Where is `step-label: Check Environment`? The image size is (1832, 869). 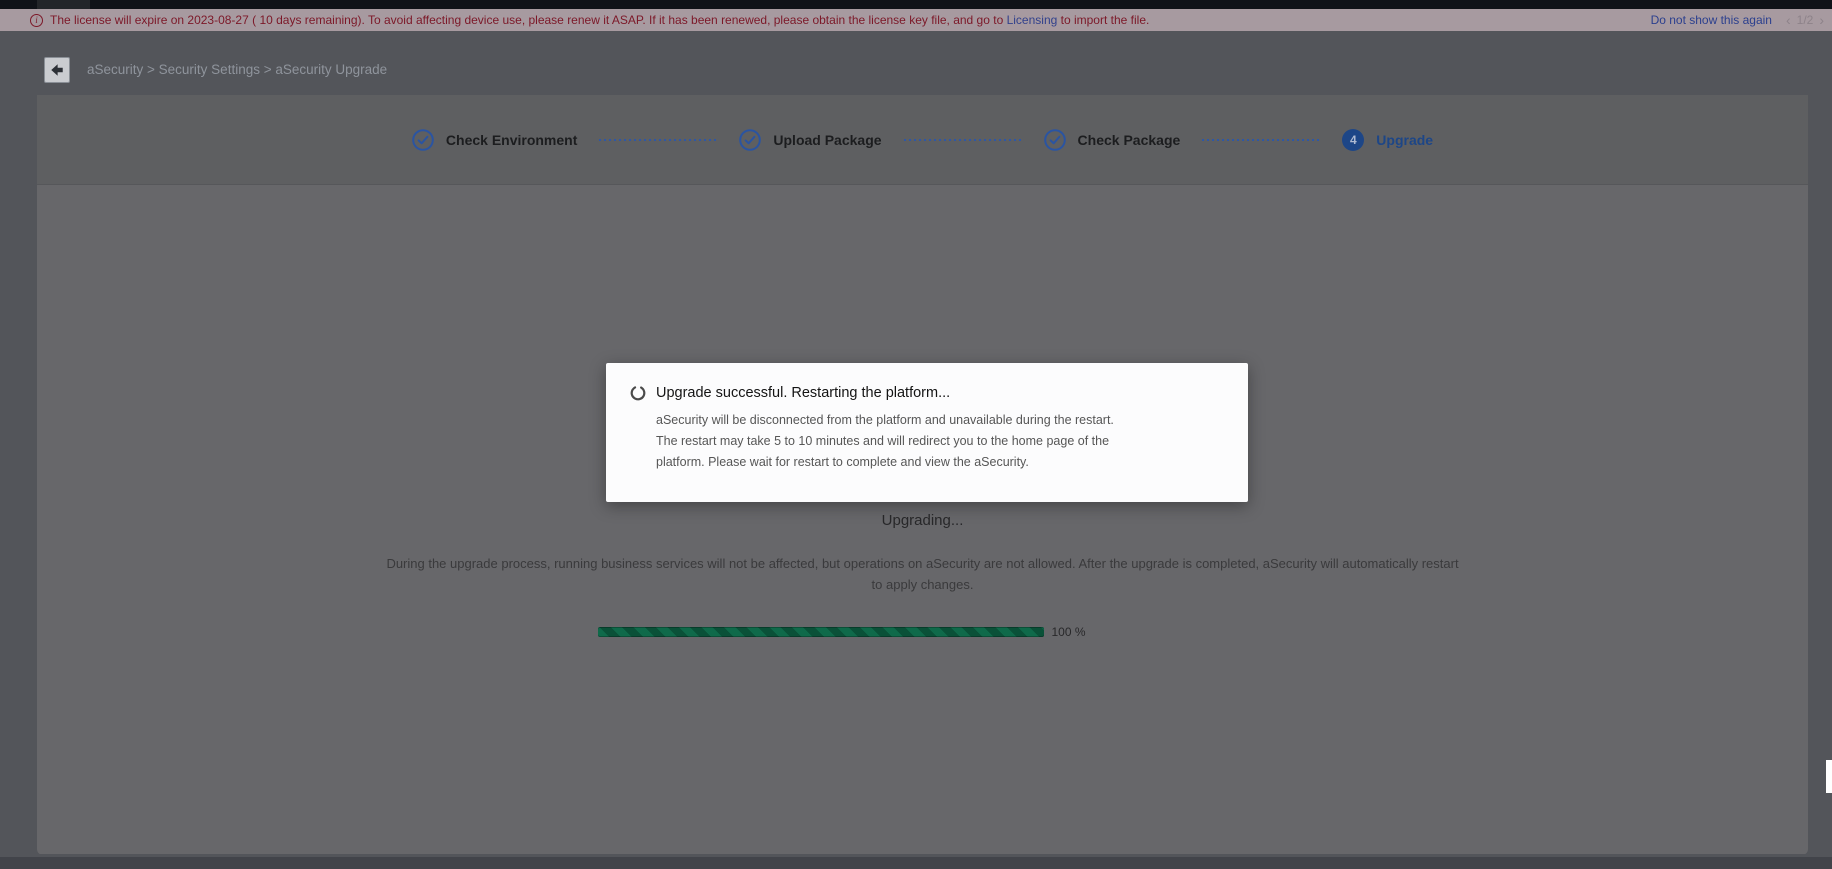
step-label: Check Environment is located at coordinates (511, 139).